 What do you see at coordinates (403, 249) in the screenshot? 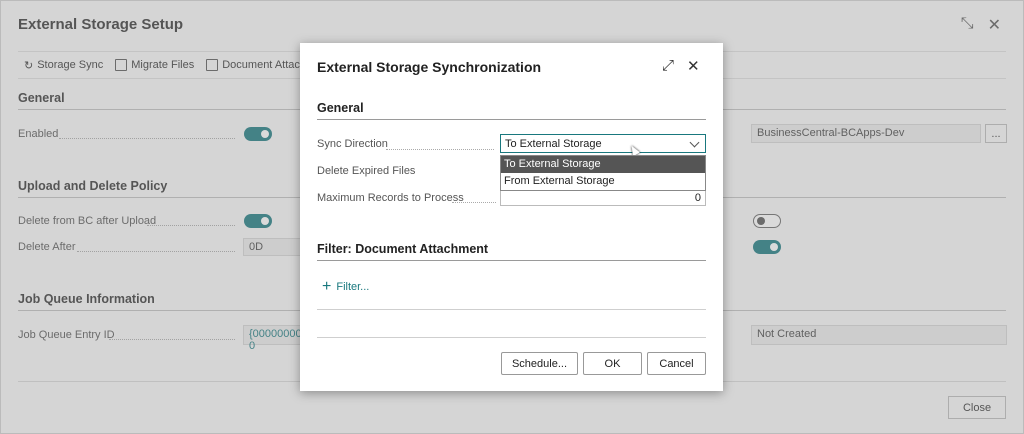
I see `filter-heading: Filter: Document Attachment` at bounding box center [403, 249].